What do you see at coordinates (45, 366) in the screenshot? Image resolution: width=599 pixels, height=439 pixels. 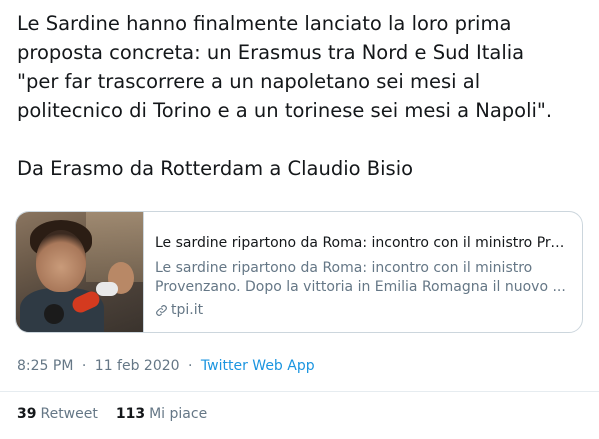 I see `tweet-time: 8:25 PM` at bounding box center [45, 366].